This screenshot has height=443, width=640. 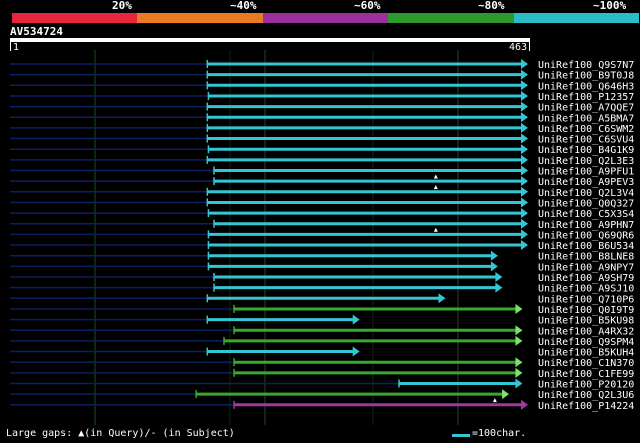 What do you see at coordinates (586, 235) in the screenshot?
I see `hit-label: UniRef100_Q69QR6` at bounding box center [586, 235].